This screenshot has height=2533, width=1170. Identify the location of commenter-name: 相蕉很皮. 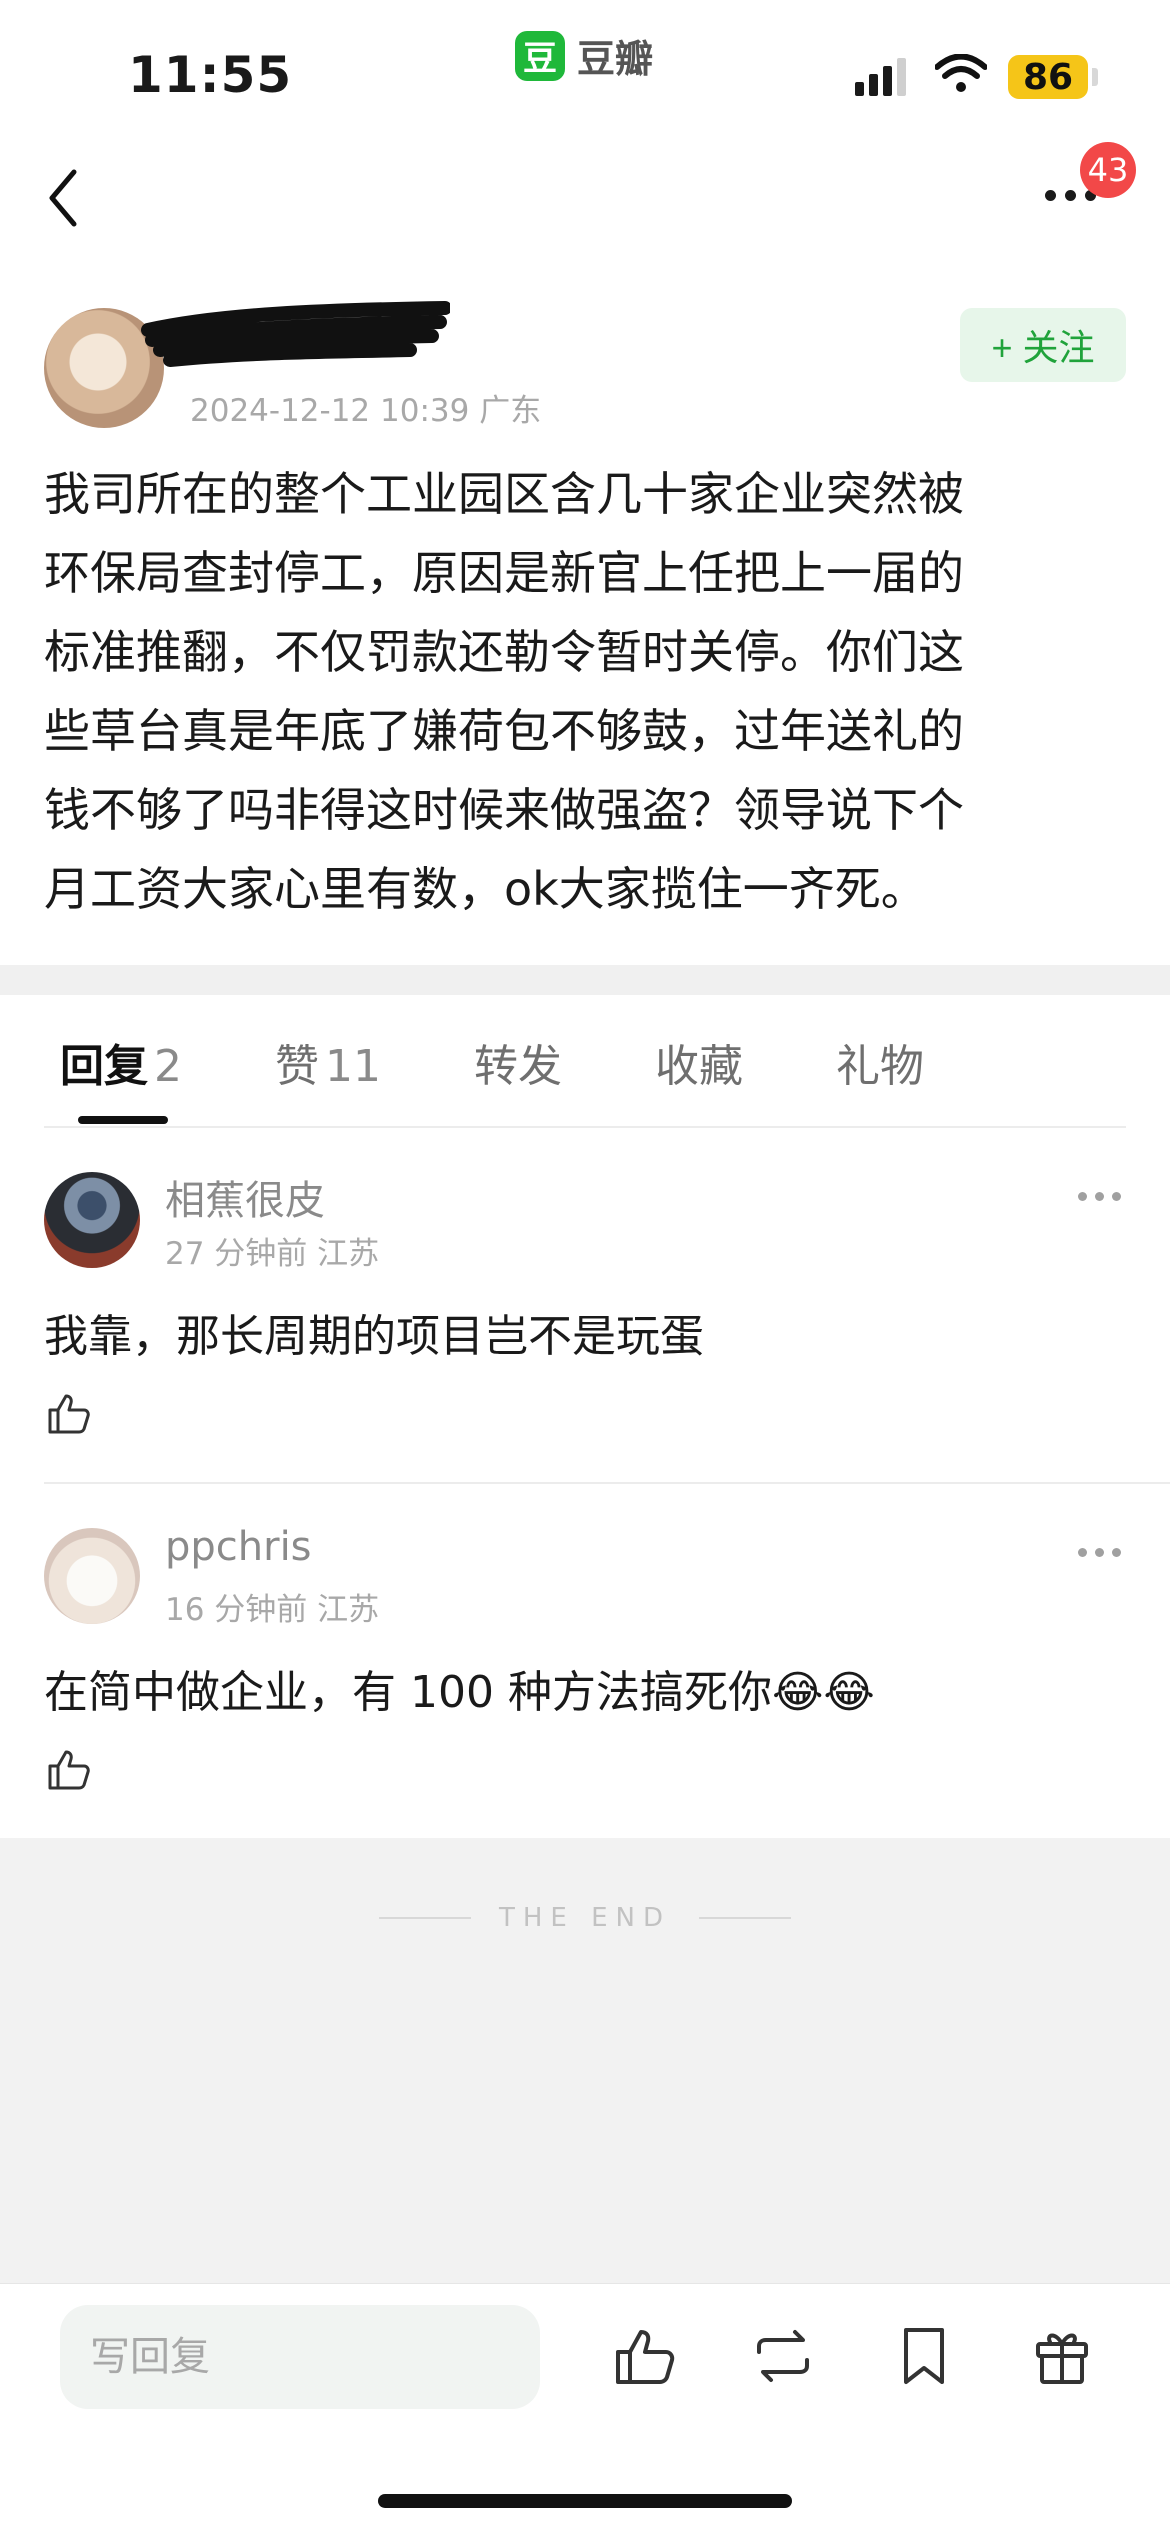
(245, 1197).